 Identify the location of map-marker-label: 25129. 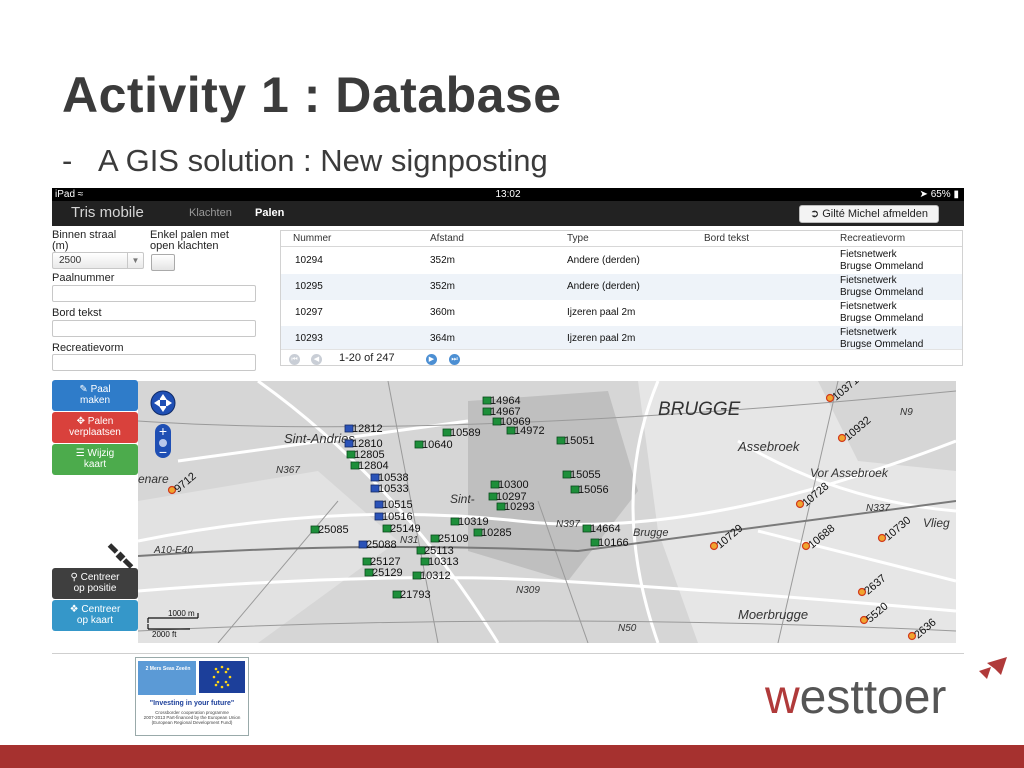
(387, 573).